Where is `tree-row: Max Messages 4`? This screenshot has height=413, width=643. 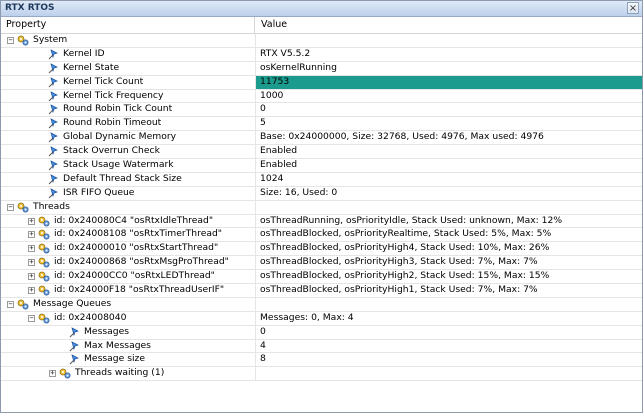
tree-row: Max Messages 4 is located at coordinates (321, 346).